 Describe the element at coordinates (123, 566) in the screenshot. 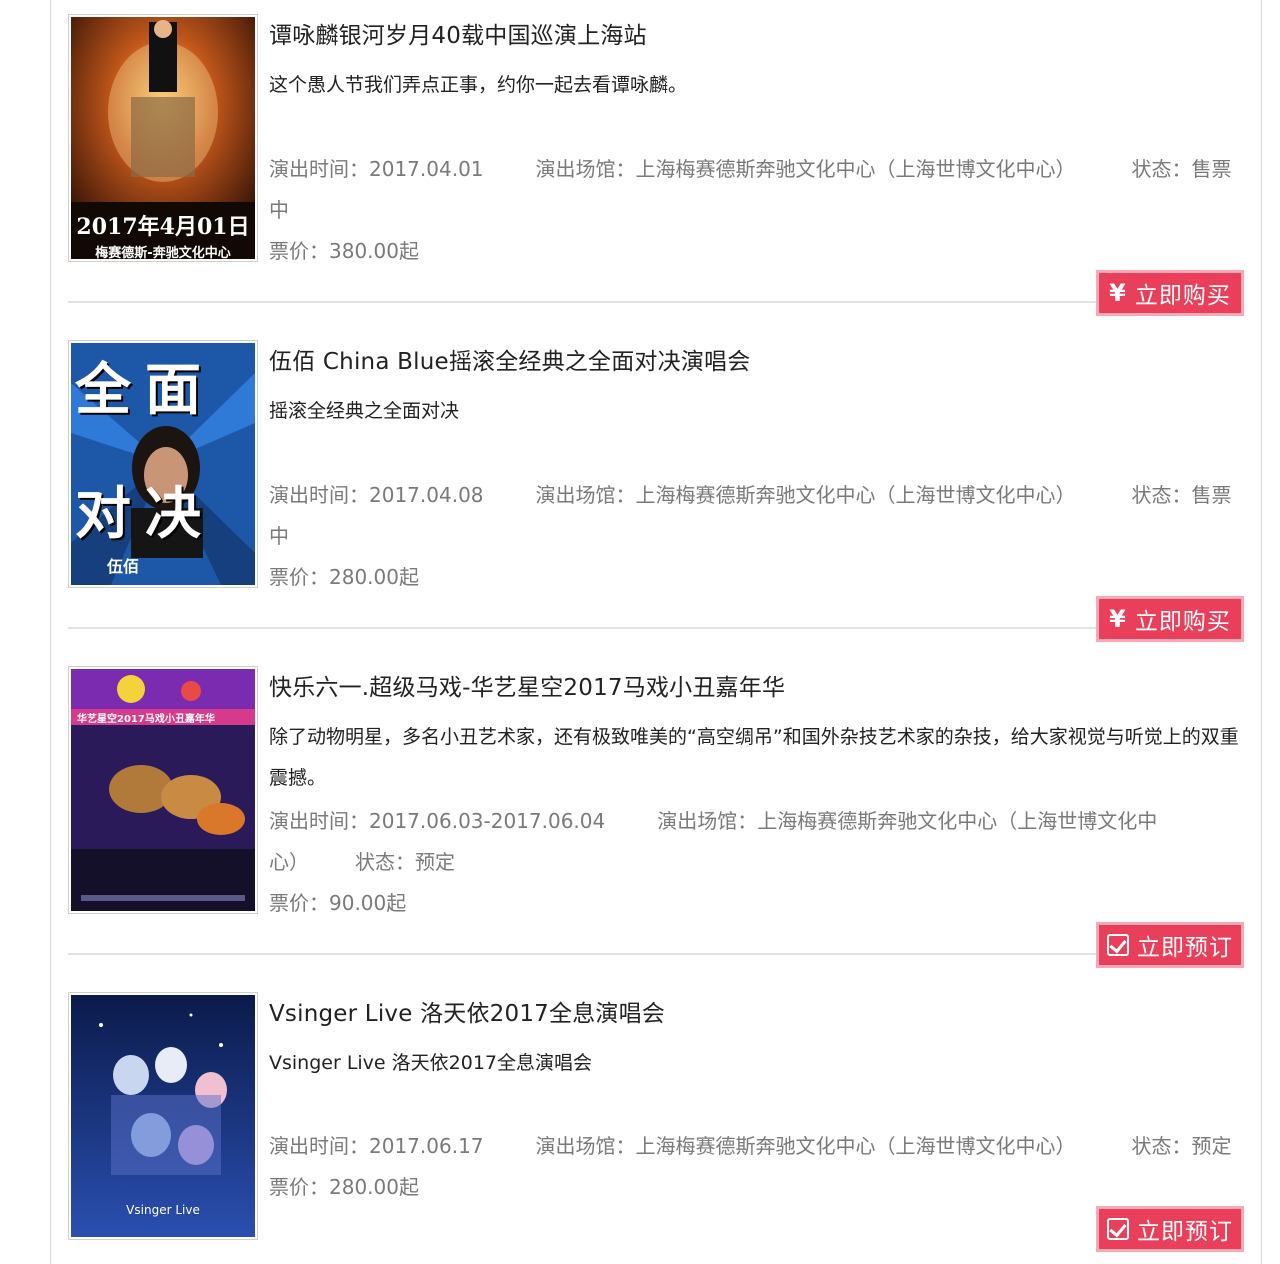

I see `poster-artist-text: 伍佰` at that location.